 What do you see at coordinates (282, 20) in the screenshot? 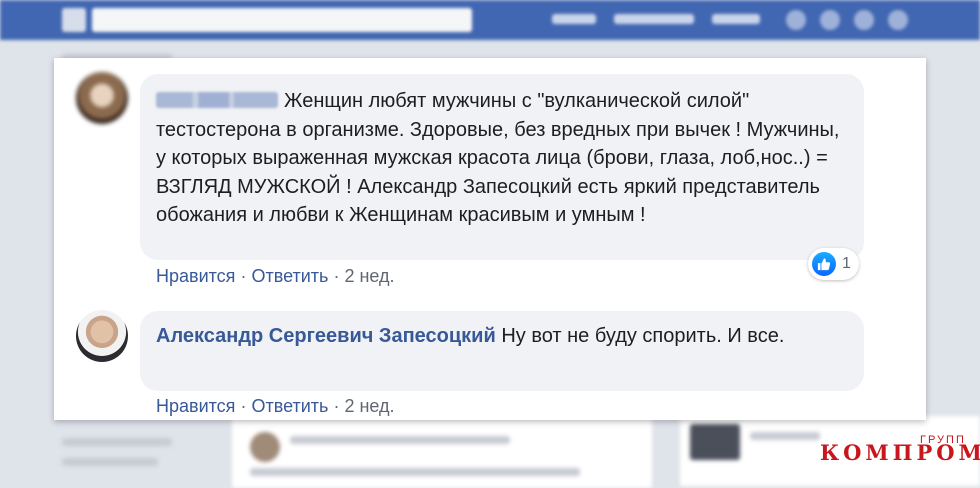
I see `search-bar-blurred` at bounding box center [282, 20].